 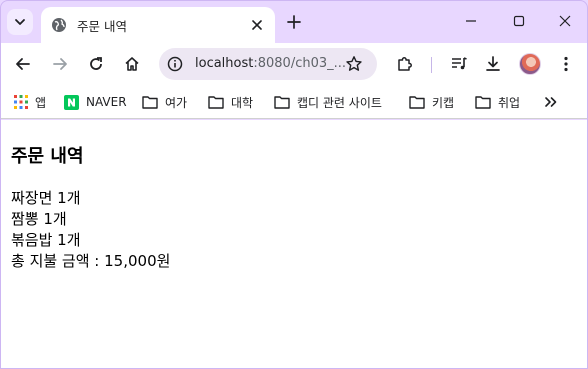 What do you see at coordinates (91, 261) in the screenshot?
I see `order-total: 총 지불 금액 : 15,000원` at bounding box center [91, 261].